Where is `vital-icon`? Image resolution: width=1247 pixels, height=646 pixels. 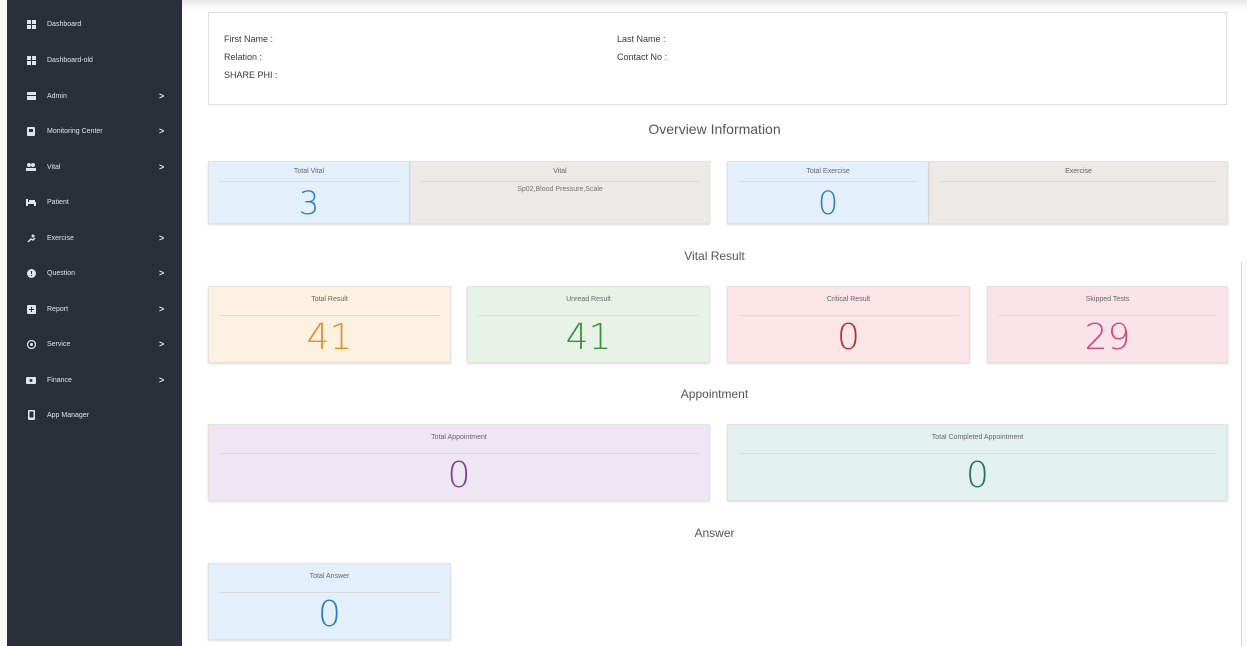
vital-icon is located at coordinates (31, 167).